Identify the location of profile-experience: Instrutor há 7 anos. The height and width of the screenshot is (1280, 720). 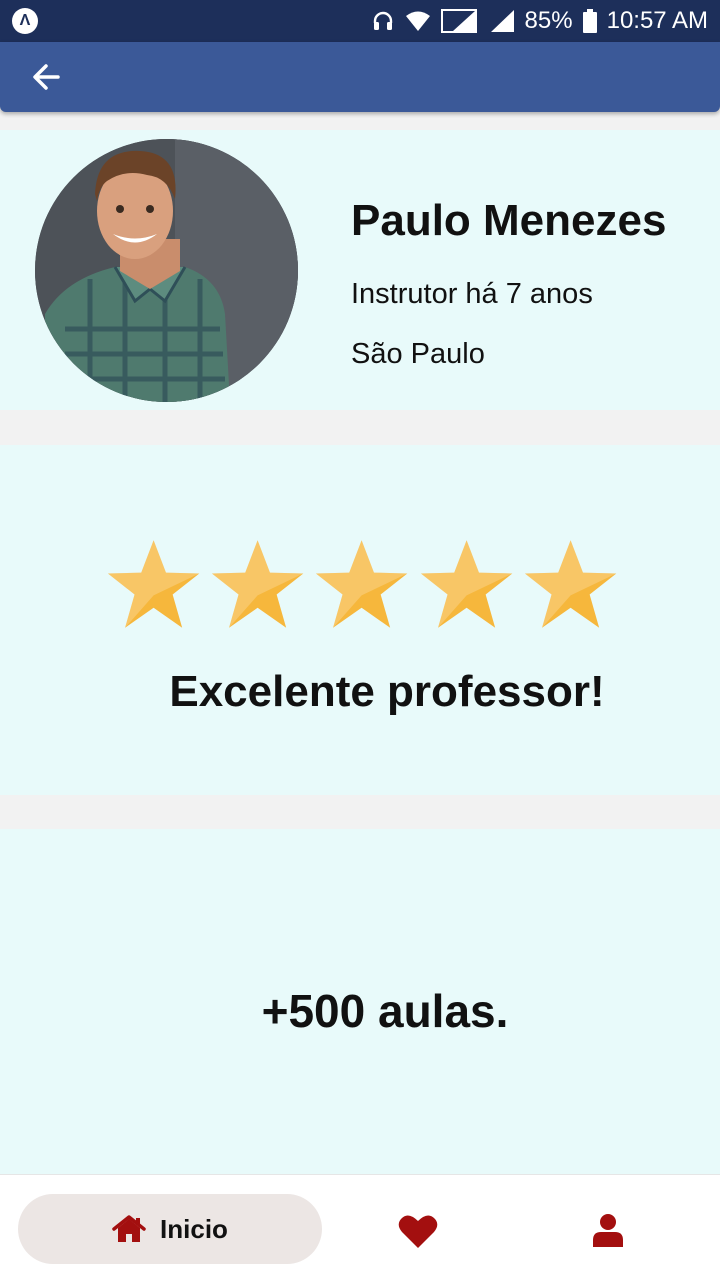
(472, 294).